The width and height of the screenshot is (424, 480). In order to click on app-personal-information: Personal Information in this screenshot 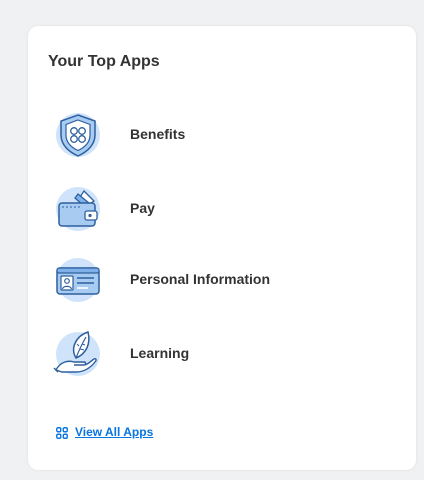, I will do `click(220, 279)`.